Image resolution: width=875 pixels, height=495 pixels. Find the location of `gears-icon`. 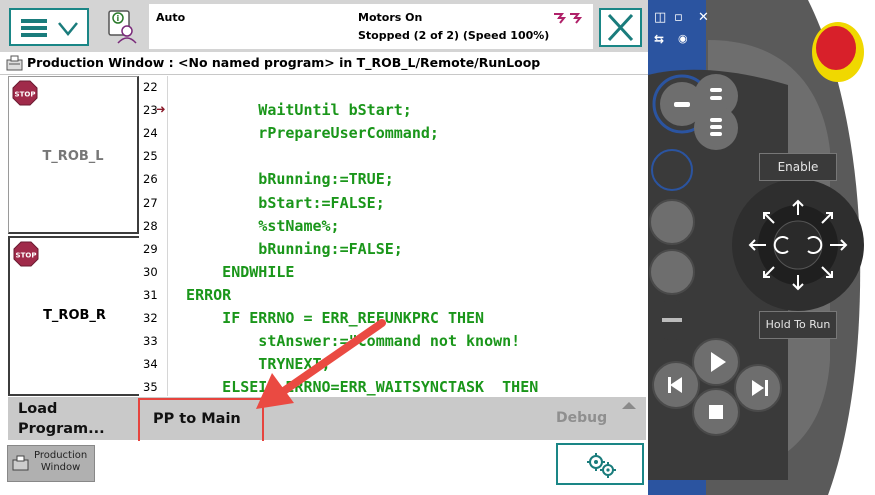

gears-icon is located at coordinates (601, 465).